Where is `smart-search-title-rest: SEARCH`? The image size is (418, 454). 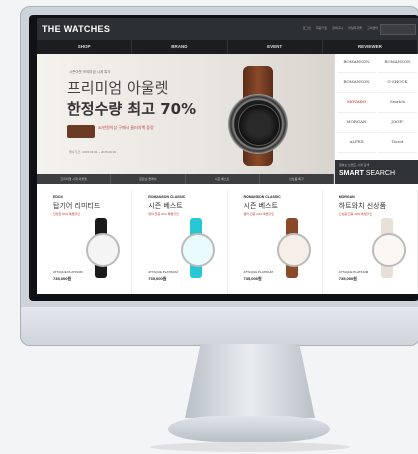 smart-search-title-rest: SEARCH is located at coordinates (379, 173).